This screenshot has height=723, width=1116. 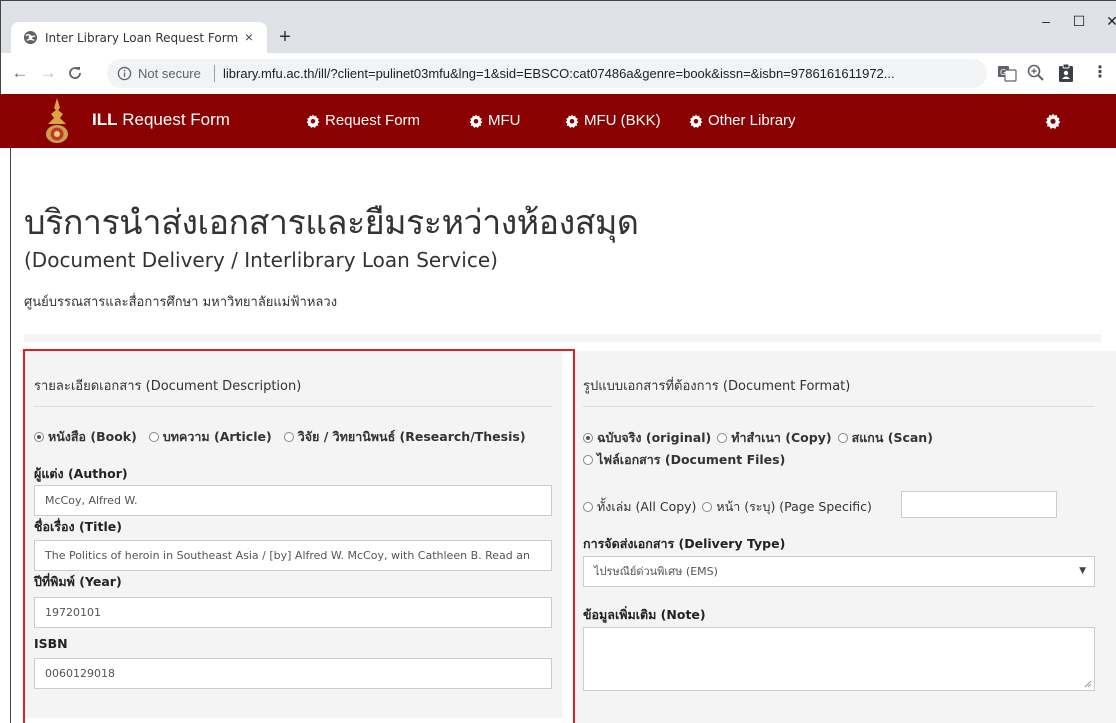 What do you see at coordinates (1053, 121) in the screenshot?
I see `settings-gear-icon` at bounding box center [1053, 121].